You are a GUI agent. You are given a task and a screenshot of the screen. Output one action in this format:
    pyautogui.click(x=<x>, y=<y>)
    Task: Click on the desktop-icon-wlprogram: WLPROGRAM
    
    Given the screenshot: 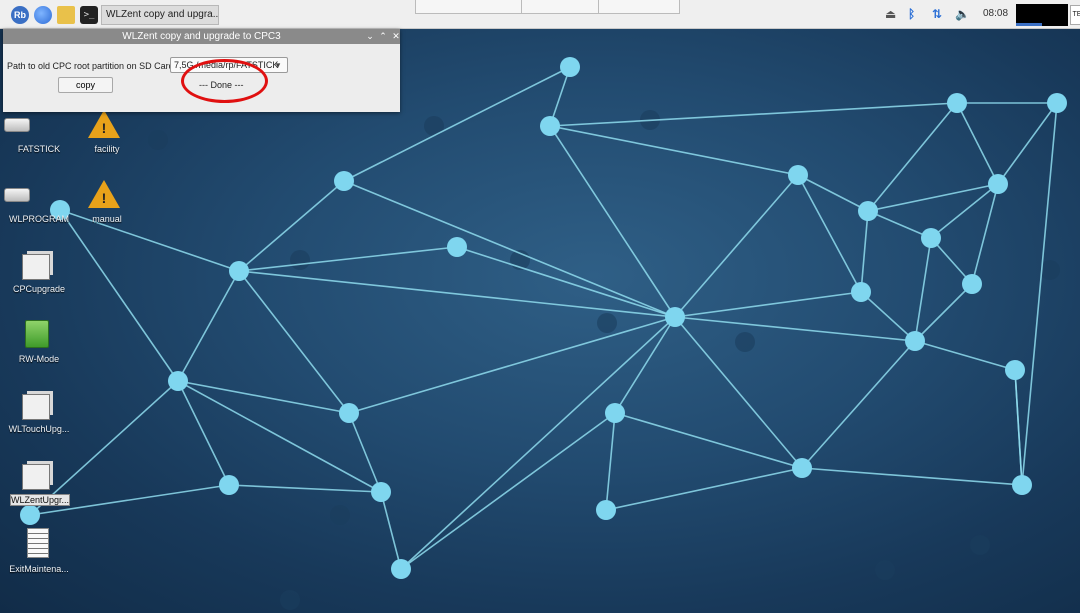 What is the action you would take?
    pyautogui.click(x=39, y=203)
    